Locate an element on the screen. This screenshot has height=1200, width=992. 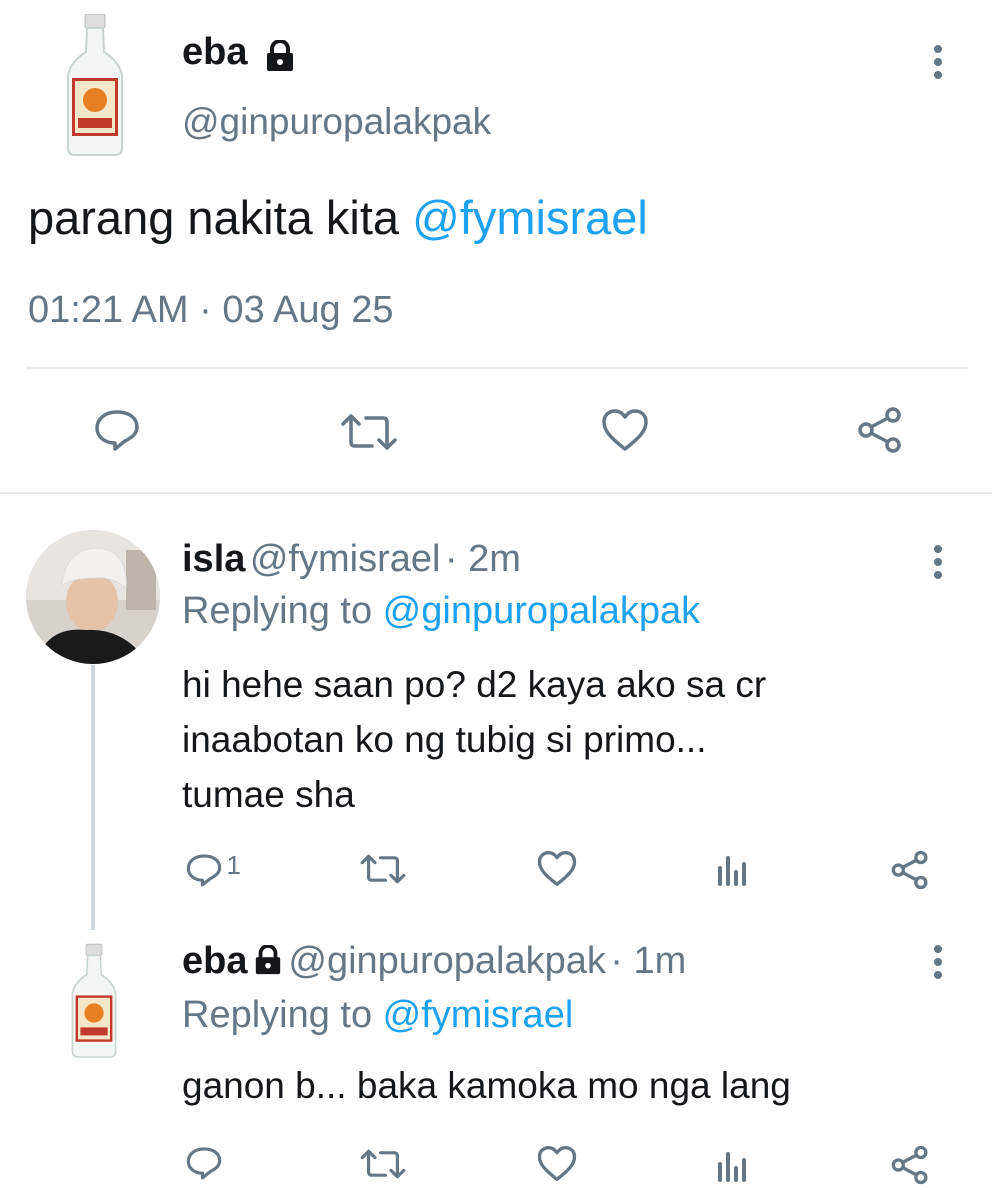
reply-time: · 2m is located at coordinates (483, 559).